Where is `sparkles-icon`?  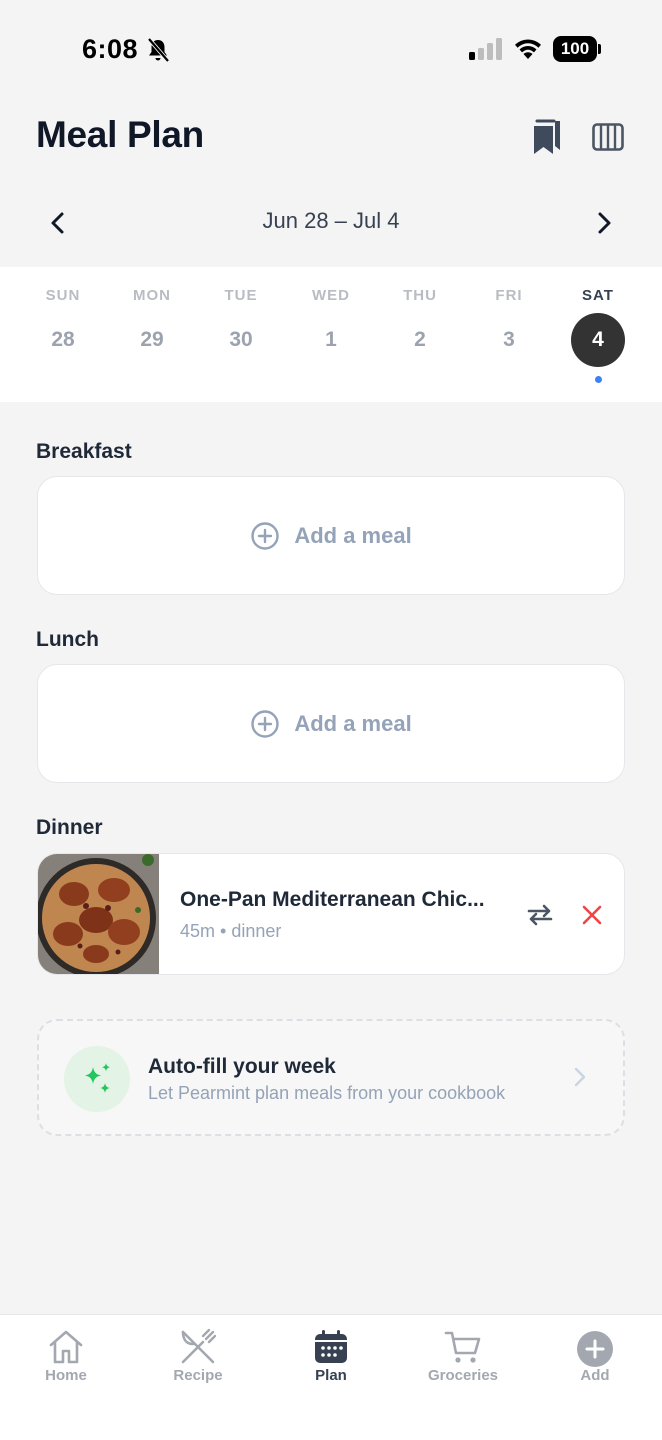
sparkles-icon is located at coordinates (97, 1078).